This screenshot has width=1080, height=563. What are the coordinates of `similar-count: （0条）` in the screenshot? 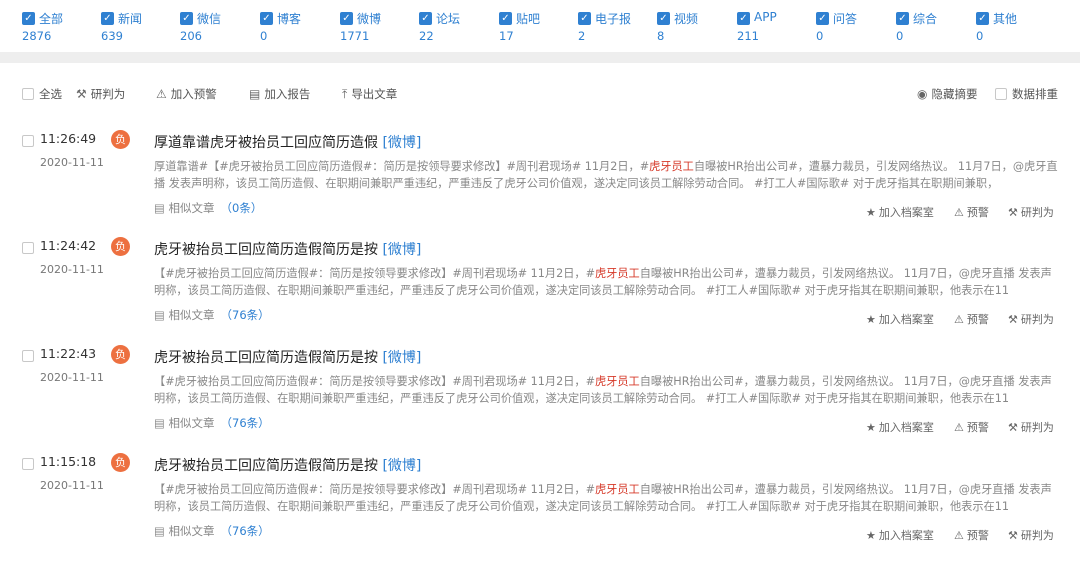 It's located at (242, 208).